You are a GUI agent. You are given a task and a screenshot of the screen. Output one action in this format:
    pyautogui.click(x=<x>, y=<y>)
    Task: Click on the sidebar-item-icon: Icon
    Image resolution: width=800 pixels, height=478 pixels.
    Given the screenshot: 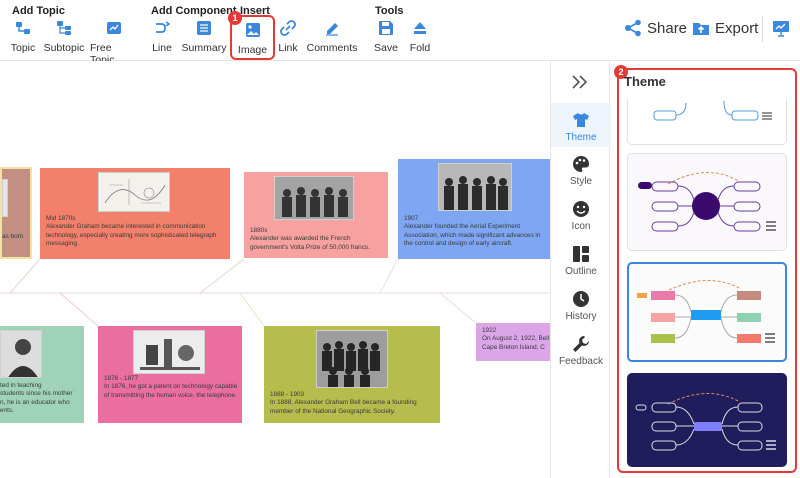 What is the action you would take?
    pyautogui.click(x=581, y=216)
    